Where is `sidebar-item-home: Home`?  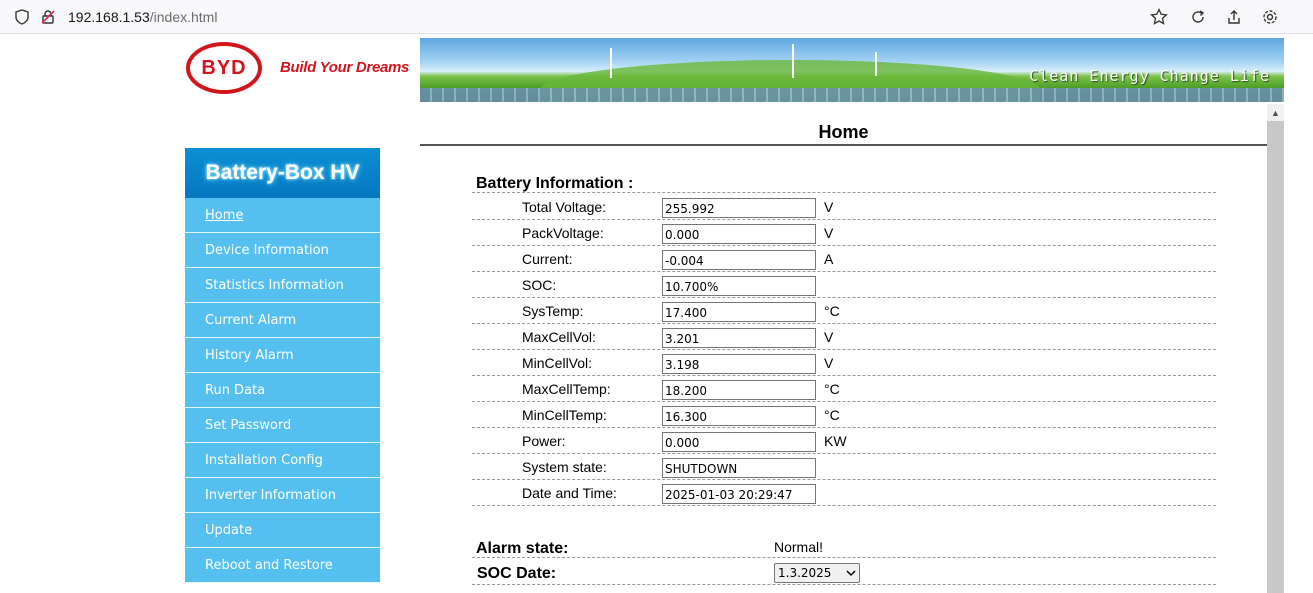 sidebar-item-home: Home is located at coordinates (282, 215).